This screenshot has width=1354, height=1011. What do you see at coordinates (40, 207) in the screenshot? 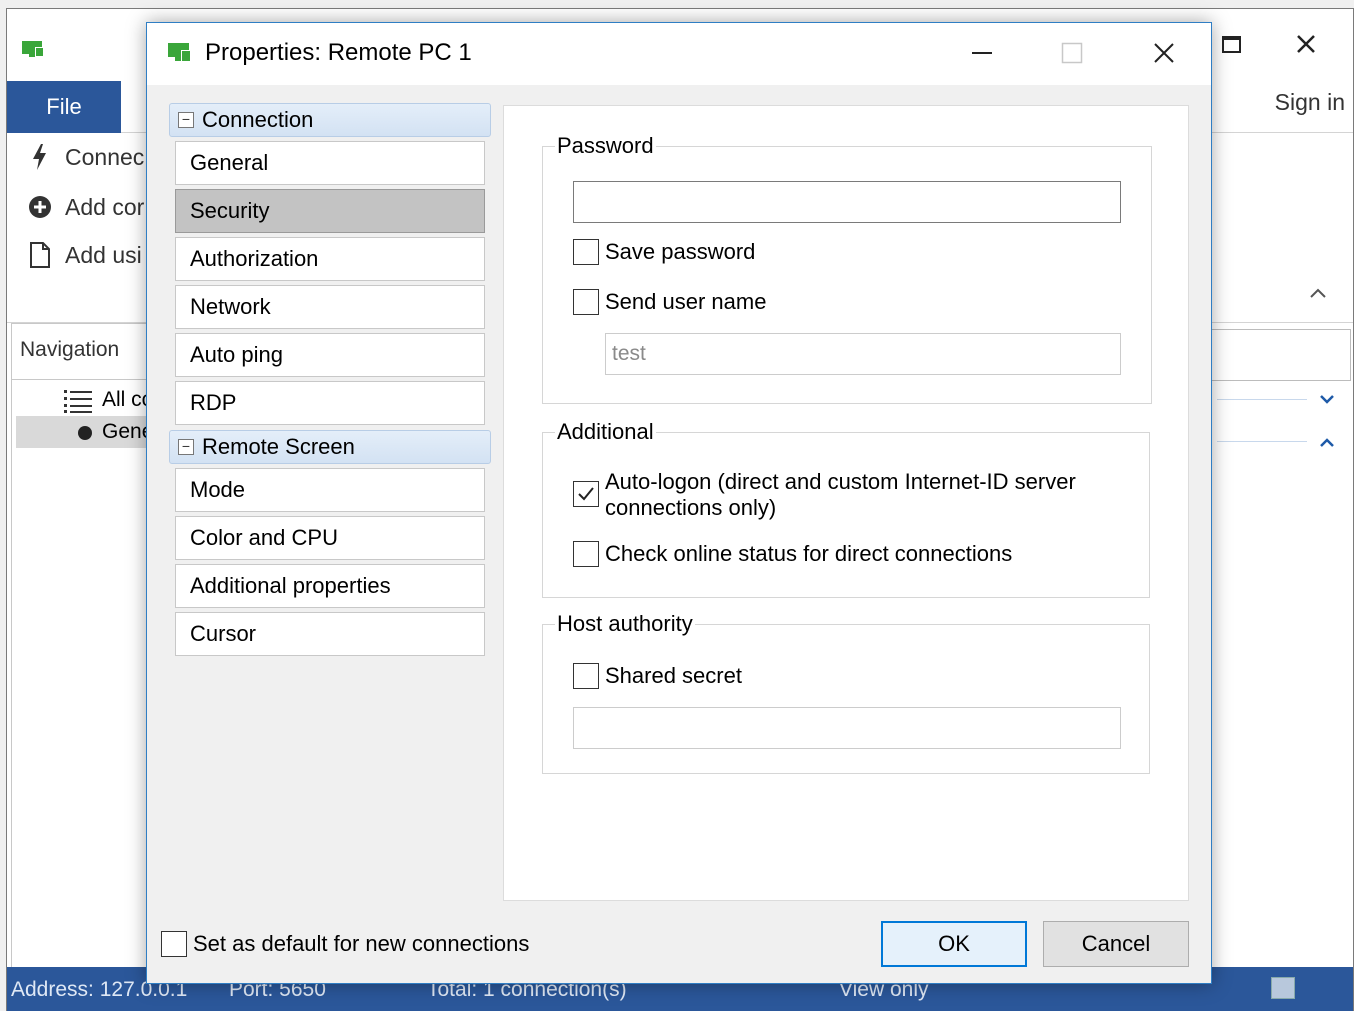
I see `add-circle-icon` at bounding box center [40, 207].